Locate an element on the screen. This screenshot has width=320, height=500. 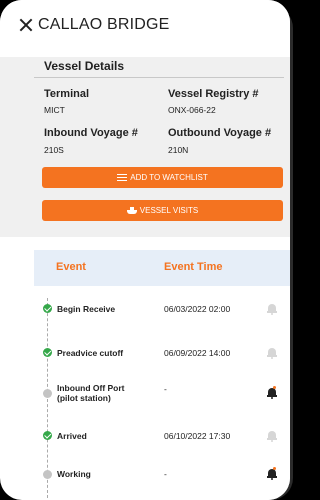
event-column-header: Event is located at coordinates (71, 267).